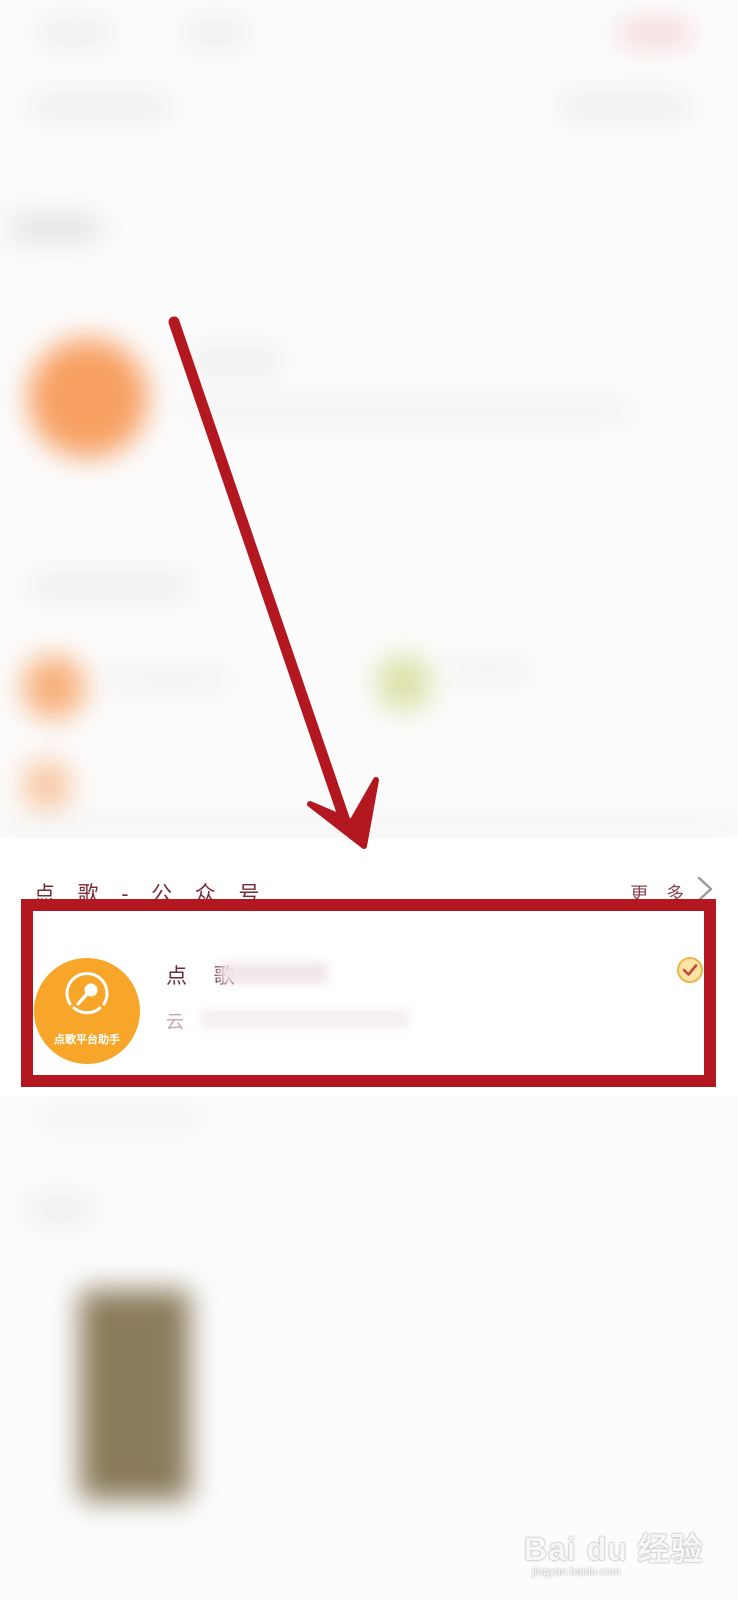  I want to click on section-label-blur, so click(110, 586).